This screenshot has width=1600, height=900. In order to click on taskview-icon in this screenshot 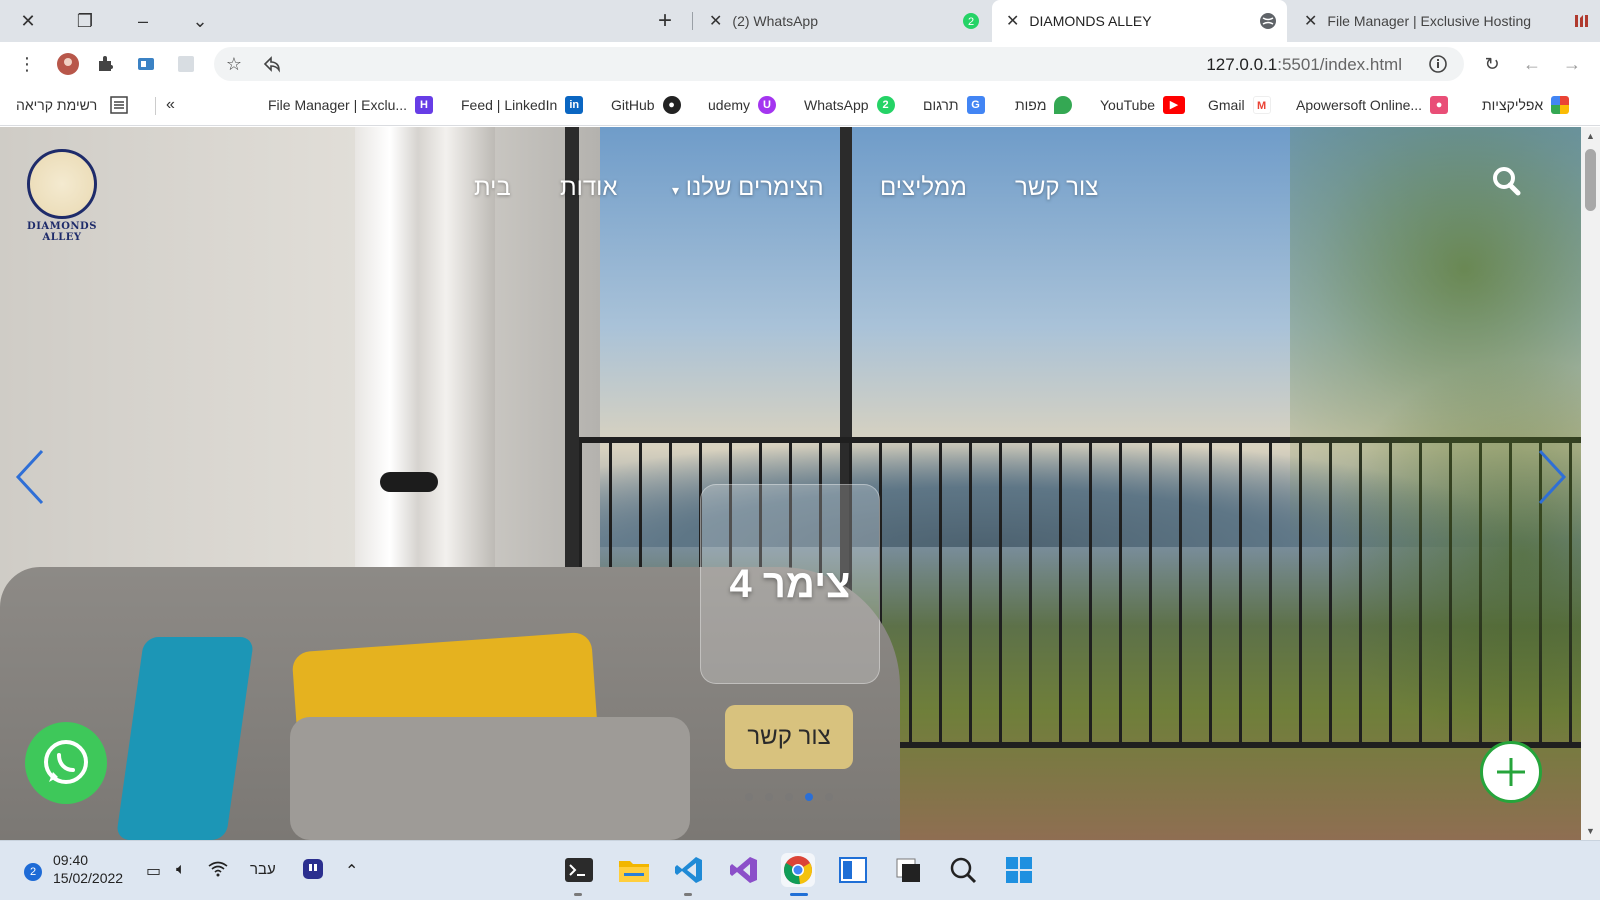, I will do `click(908, 870)`.